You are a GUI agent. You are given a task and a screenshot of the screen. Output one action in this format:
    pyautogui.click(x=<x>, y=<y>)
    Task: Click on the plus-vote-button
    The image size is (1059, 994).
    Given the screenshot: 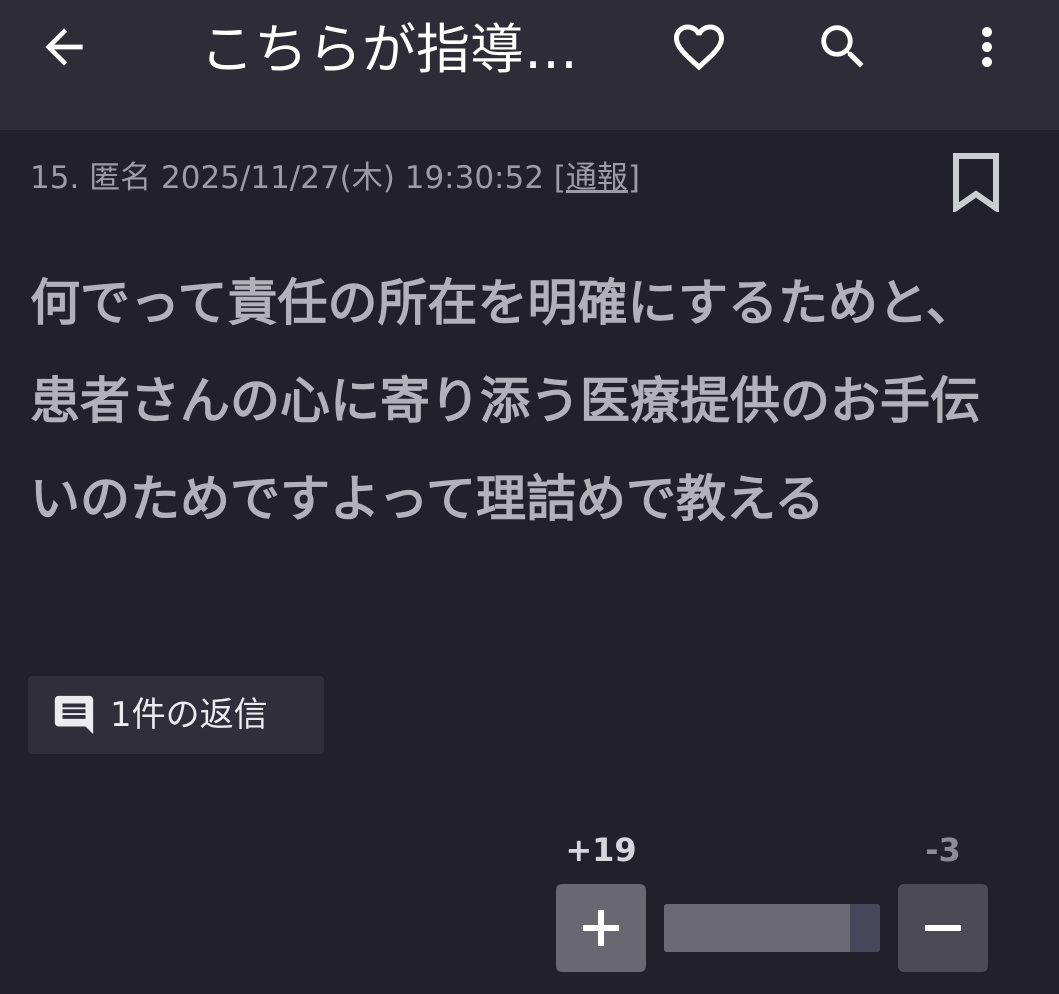 What is the action you would take?
    pyautogui.click(x=601, y=928)
    